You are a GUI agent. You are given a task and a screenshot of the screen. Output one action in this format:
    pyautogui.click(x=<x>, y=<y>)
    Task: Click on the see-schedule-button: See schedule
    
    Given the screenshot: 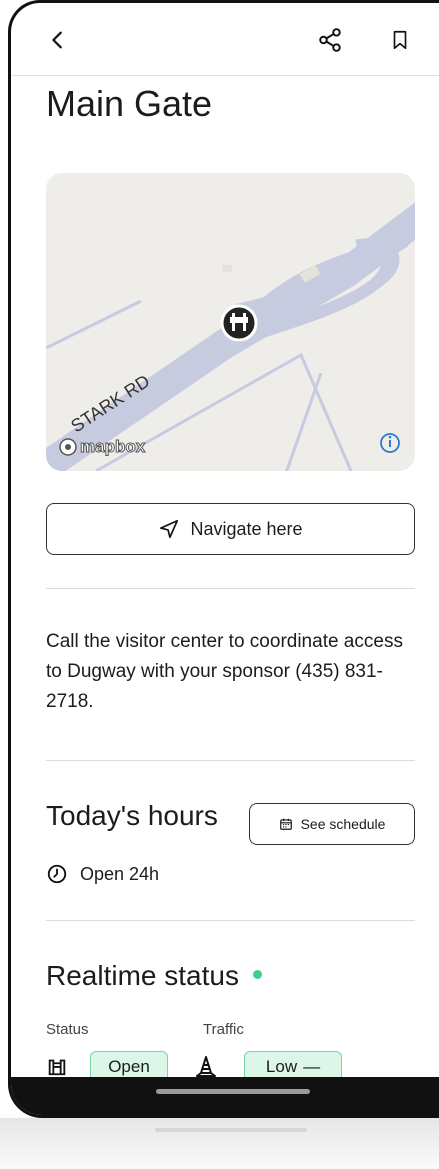 What is the action you would take?
    pyautogui.click(x=332, y=824)
    